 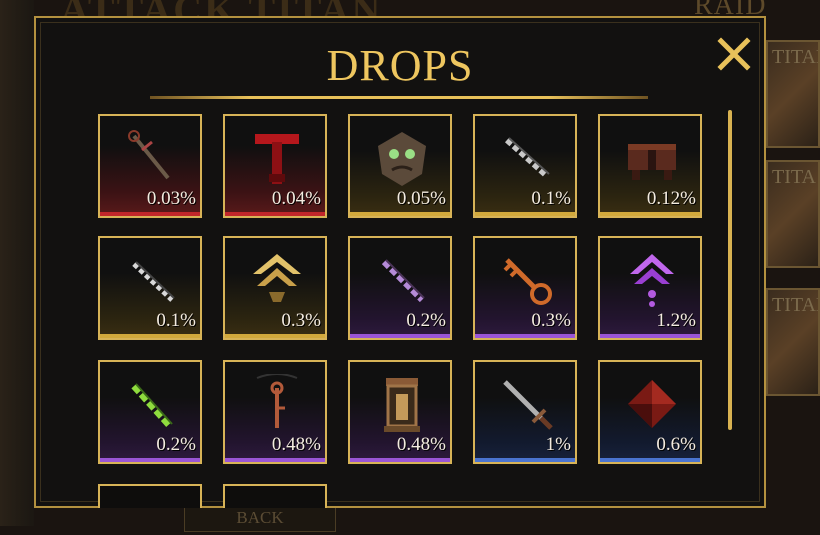 I want to click on bone-blade-icon, so click(x=153, y=281).